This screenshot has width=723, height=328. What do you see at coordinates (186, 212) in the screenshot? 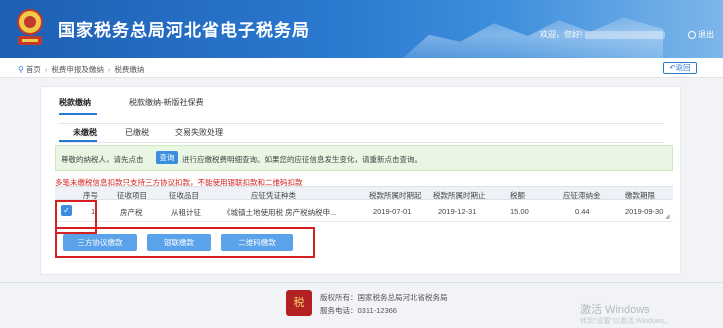
I see `cell-tax-subitem: 从租计征` at bounding box center [186, 212].